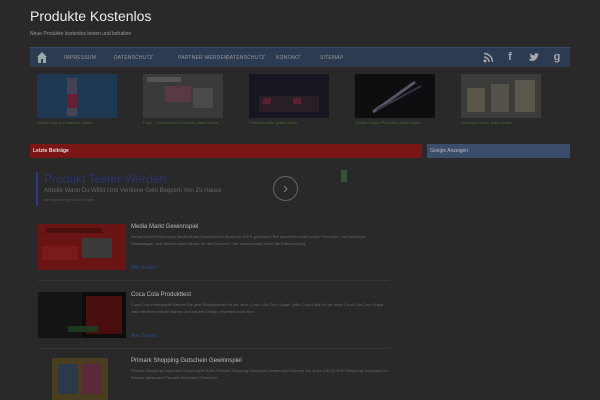 This screenshot has height=400, width=600. I want to click on nav-item-impressum: Impressum, so click(80, 58).